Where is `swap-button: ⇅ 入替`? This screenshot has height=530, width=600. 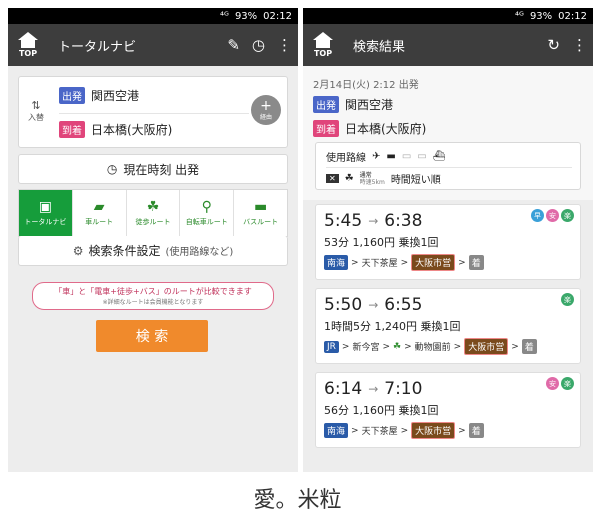
swap-button: ⇅ 入替 is located at coordinates (36, 111).